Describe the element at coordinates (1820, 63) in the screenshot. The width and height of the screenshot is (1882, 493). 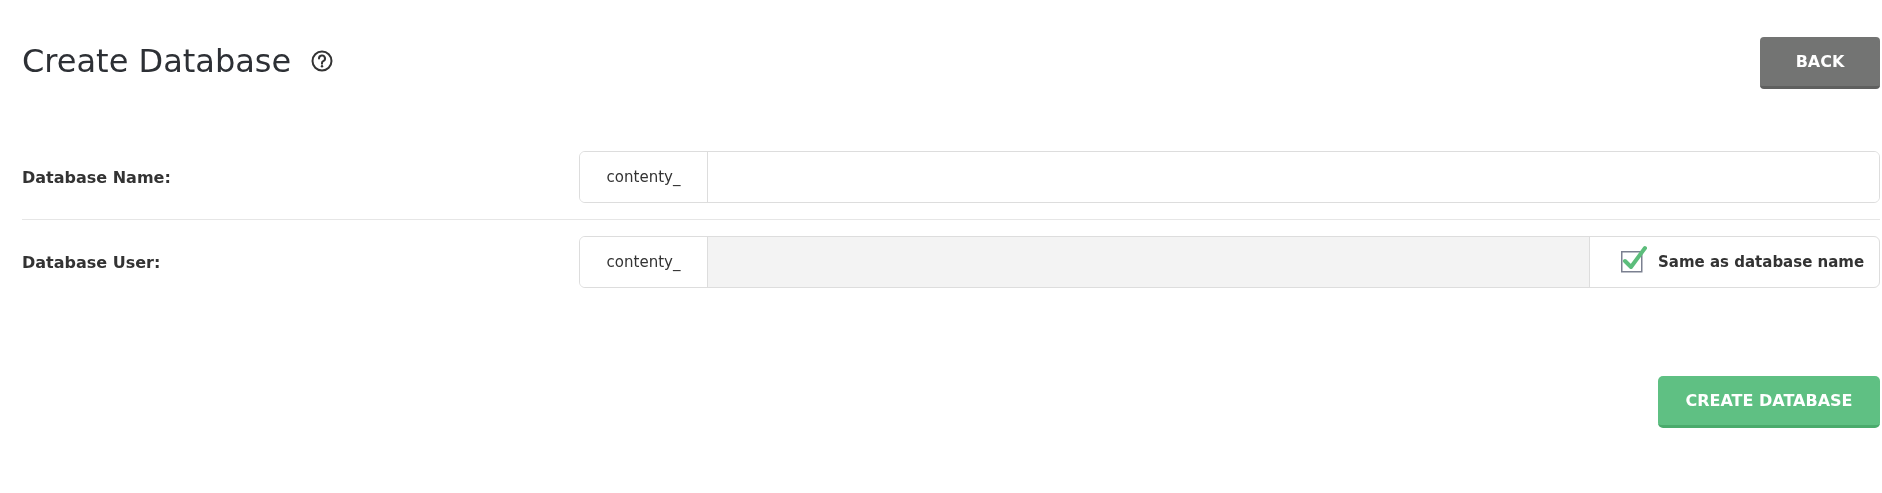
I see `back-button: BACK` at that location.